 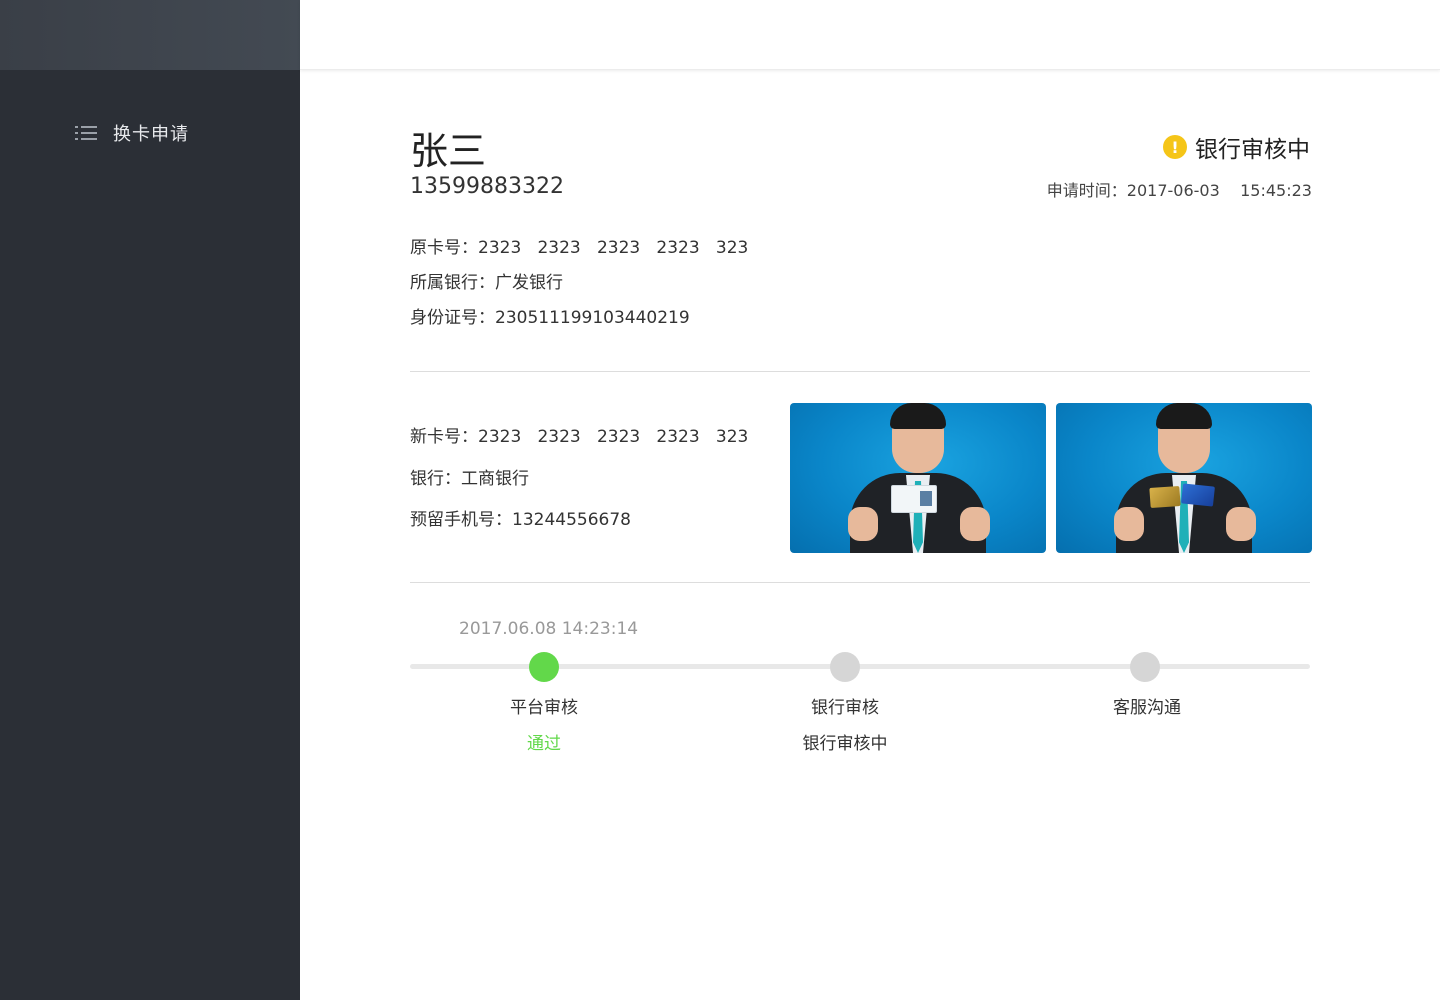 What do you see at coordinates (86, 133) in the screenshot?
I see `list-icon` at bounding box center [86, 133].